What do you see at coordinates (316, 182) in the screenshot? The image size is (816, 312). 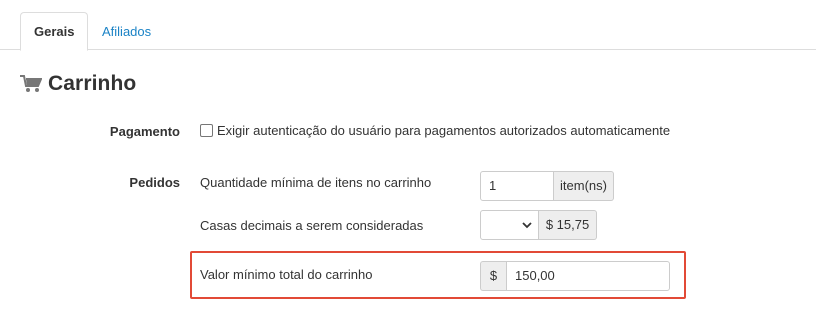 I see `min-items-label: Quantidade mínima de itens no carrinho` at bounding box center [316, 182].